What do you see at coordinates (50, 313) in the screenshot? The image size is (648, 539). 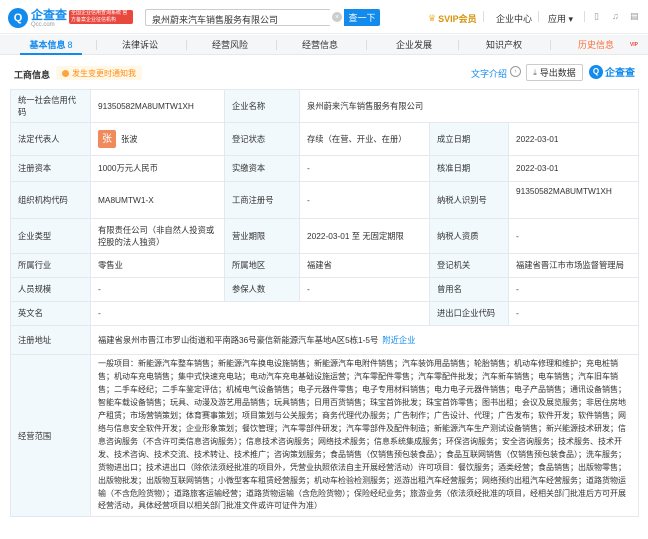 I see `english-name-label: 英文名` at bounding box center [50, 313].